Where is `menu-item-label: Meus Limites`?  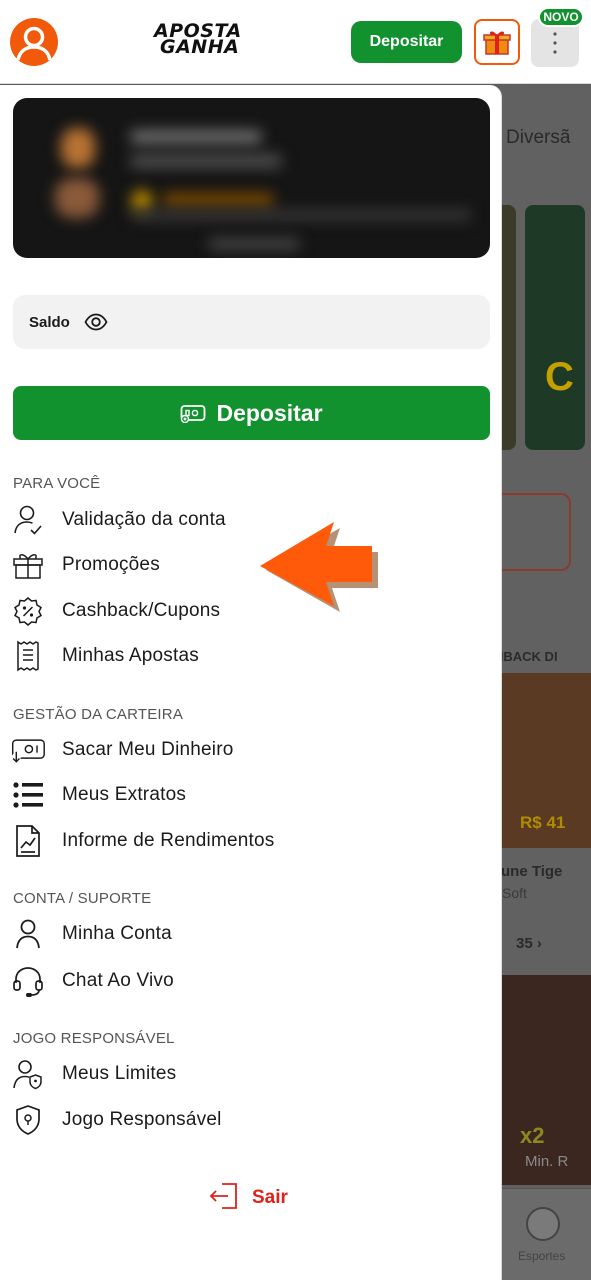 menu-item-label: Meus Limites is located at coordinates (119, 1073).